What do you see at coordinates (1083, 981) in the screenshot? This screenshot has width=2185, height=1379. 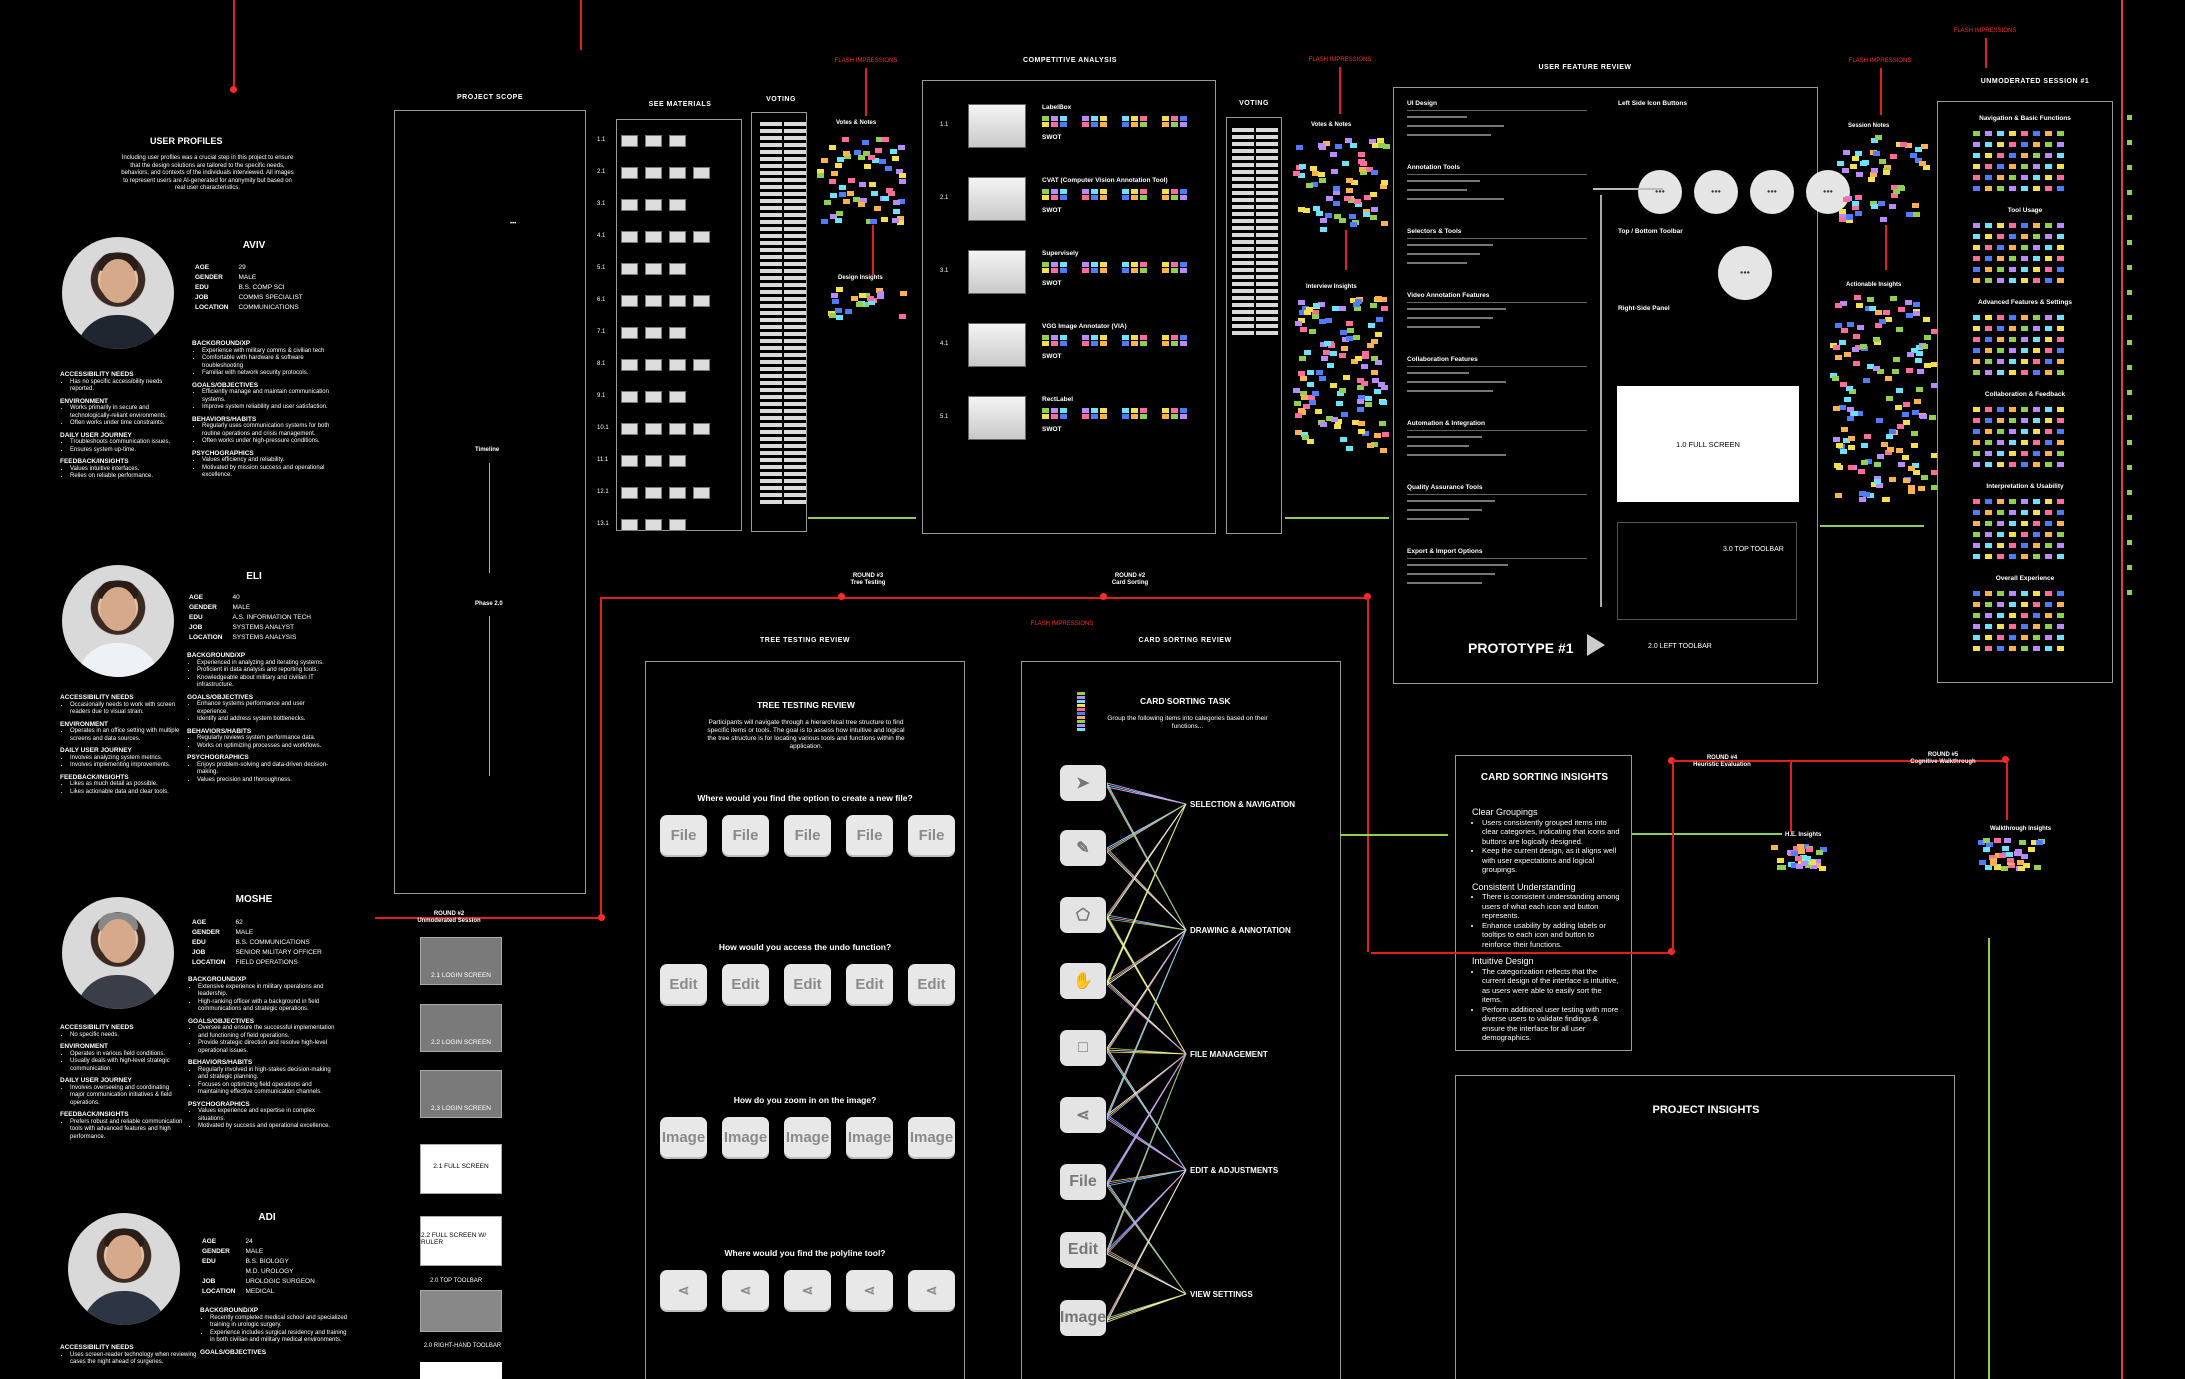 I see `hand-icon: ✋` at bounding box center [1083, 981].